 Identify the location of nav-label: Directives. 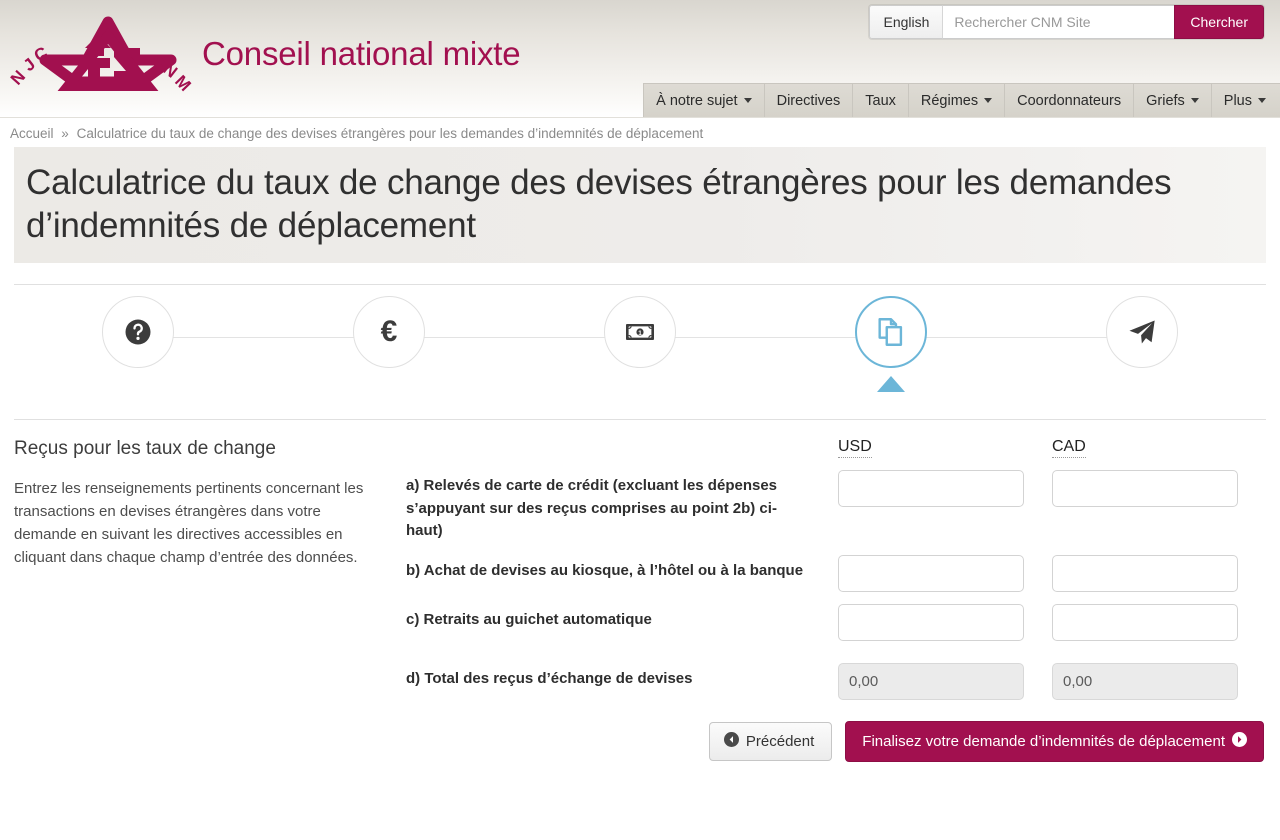
(808, 100).